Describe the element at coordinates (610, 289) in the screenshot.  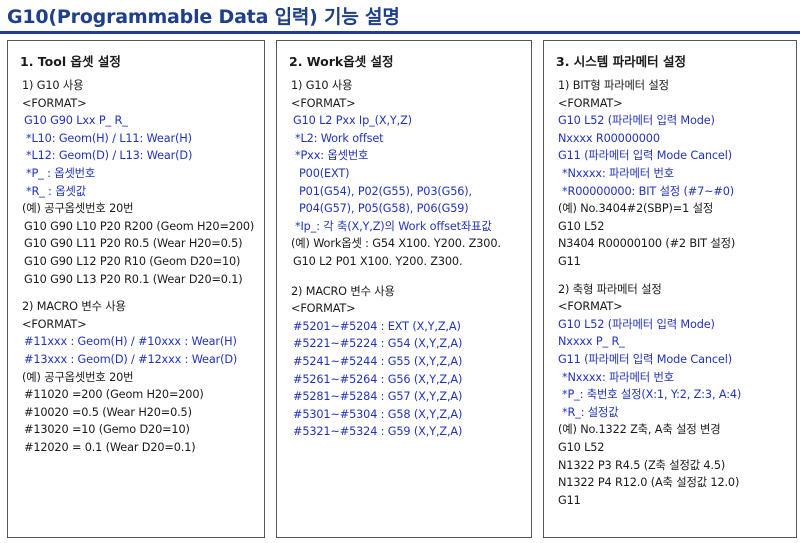
I see `text-line: 2) 축형 파라메터 설정` at that location.